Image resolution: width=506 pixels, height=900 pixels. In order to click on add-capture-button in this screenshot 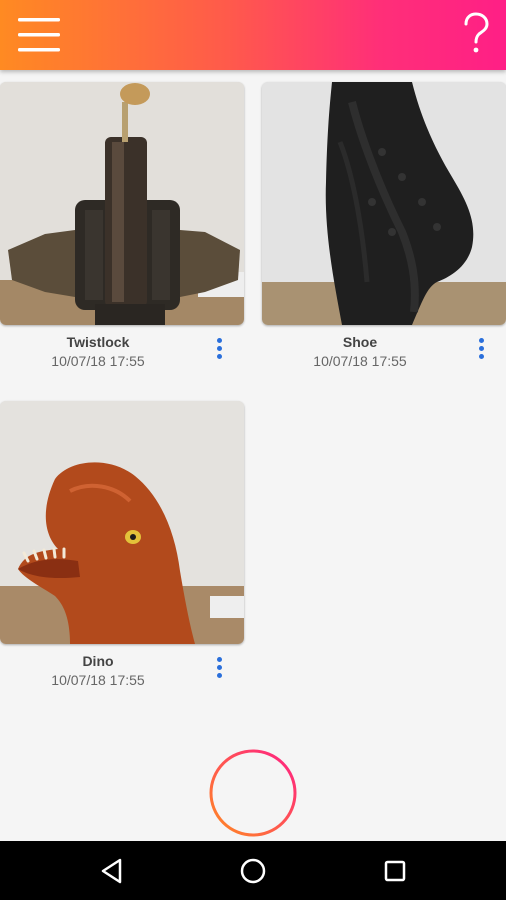, I will do `click(253, 793)`.